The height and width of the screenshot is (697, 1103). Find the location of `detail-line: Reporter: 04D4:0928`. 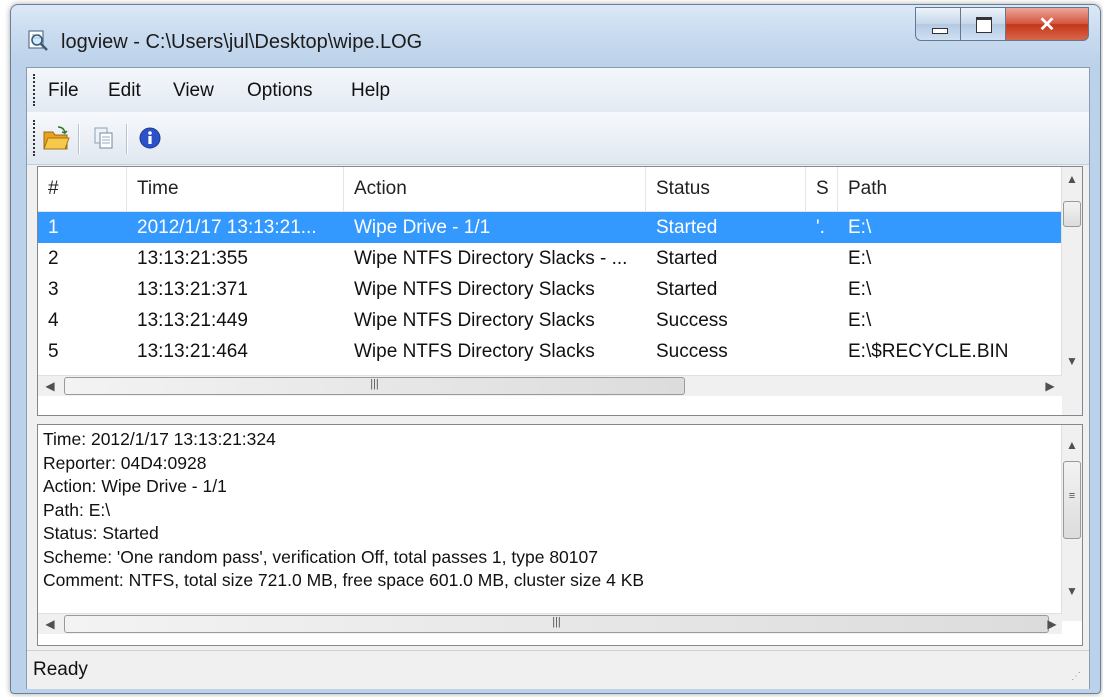

detail-line: Reporter: 04D4:0928 is located at coordinates (125, 462).